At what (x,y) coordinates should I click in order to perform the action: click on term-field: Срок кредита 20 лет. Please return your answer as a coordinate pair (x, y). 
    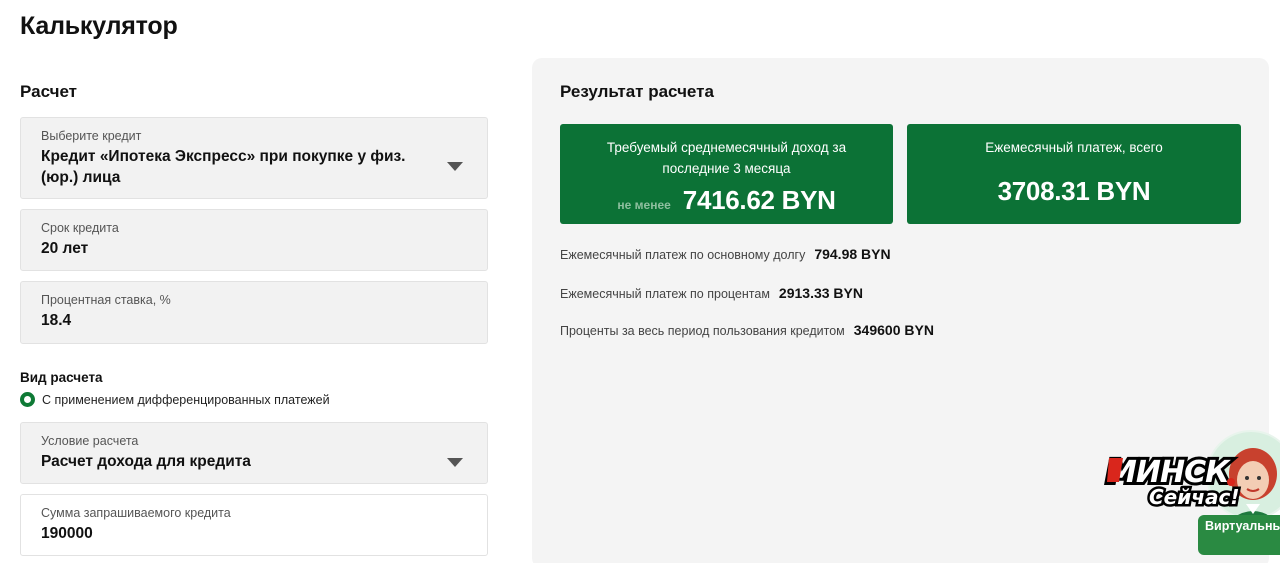
    Looking at the image, I should click on (254, 240).